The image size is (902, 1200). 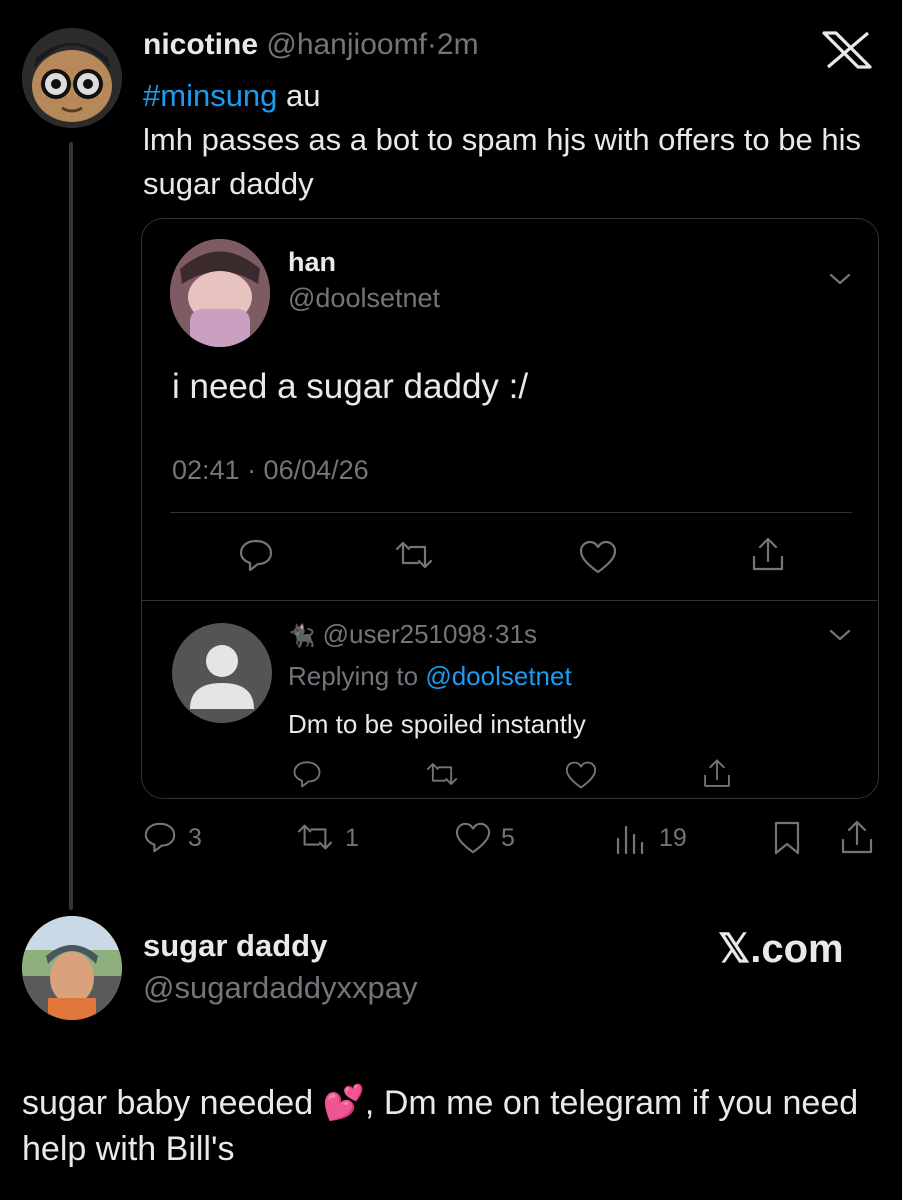 What do you see at coordinates (511, 512) in the screenshot?
I see `quoted-divider` at bounding box center [511, 512].